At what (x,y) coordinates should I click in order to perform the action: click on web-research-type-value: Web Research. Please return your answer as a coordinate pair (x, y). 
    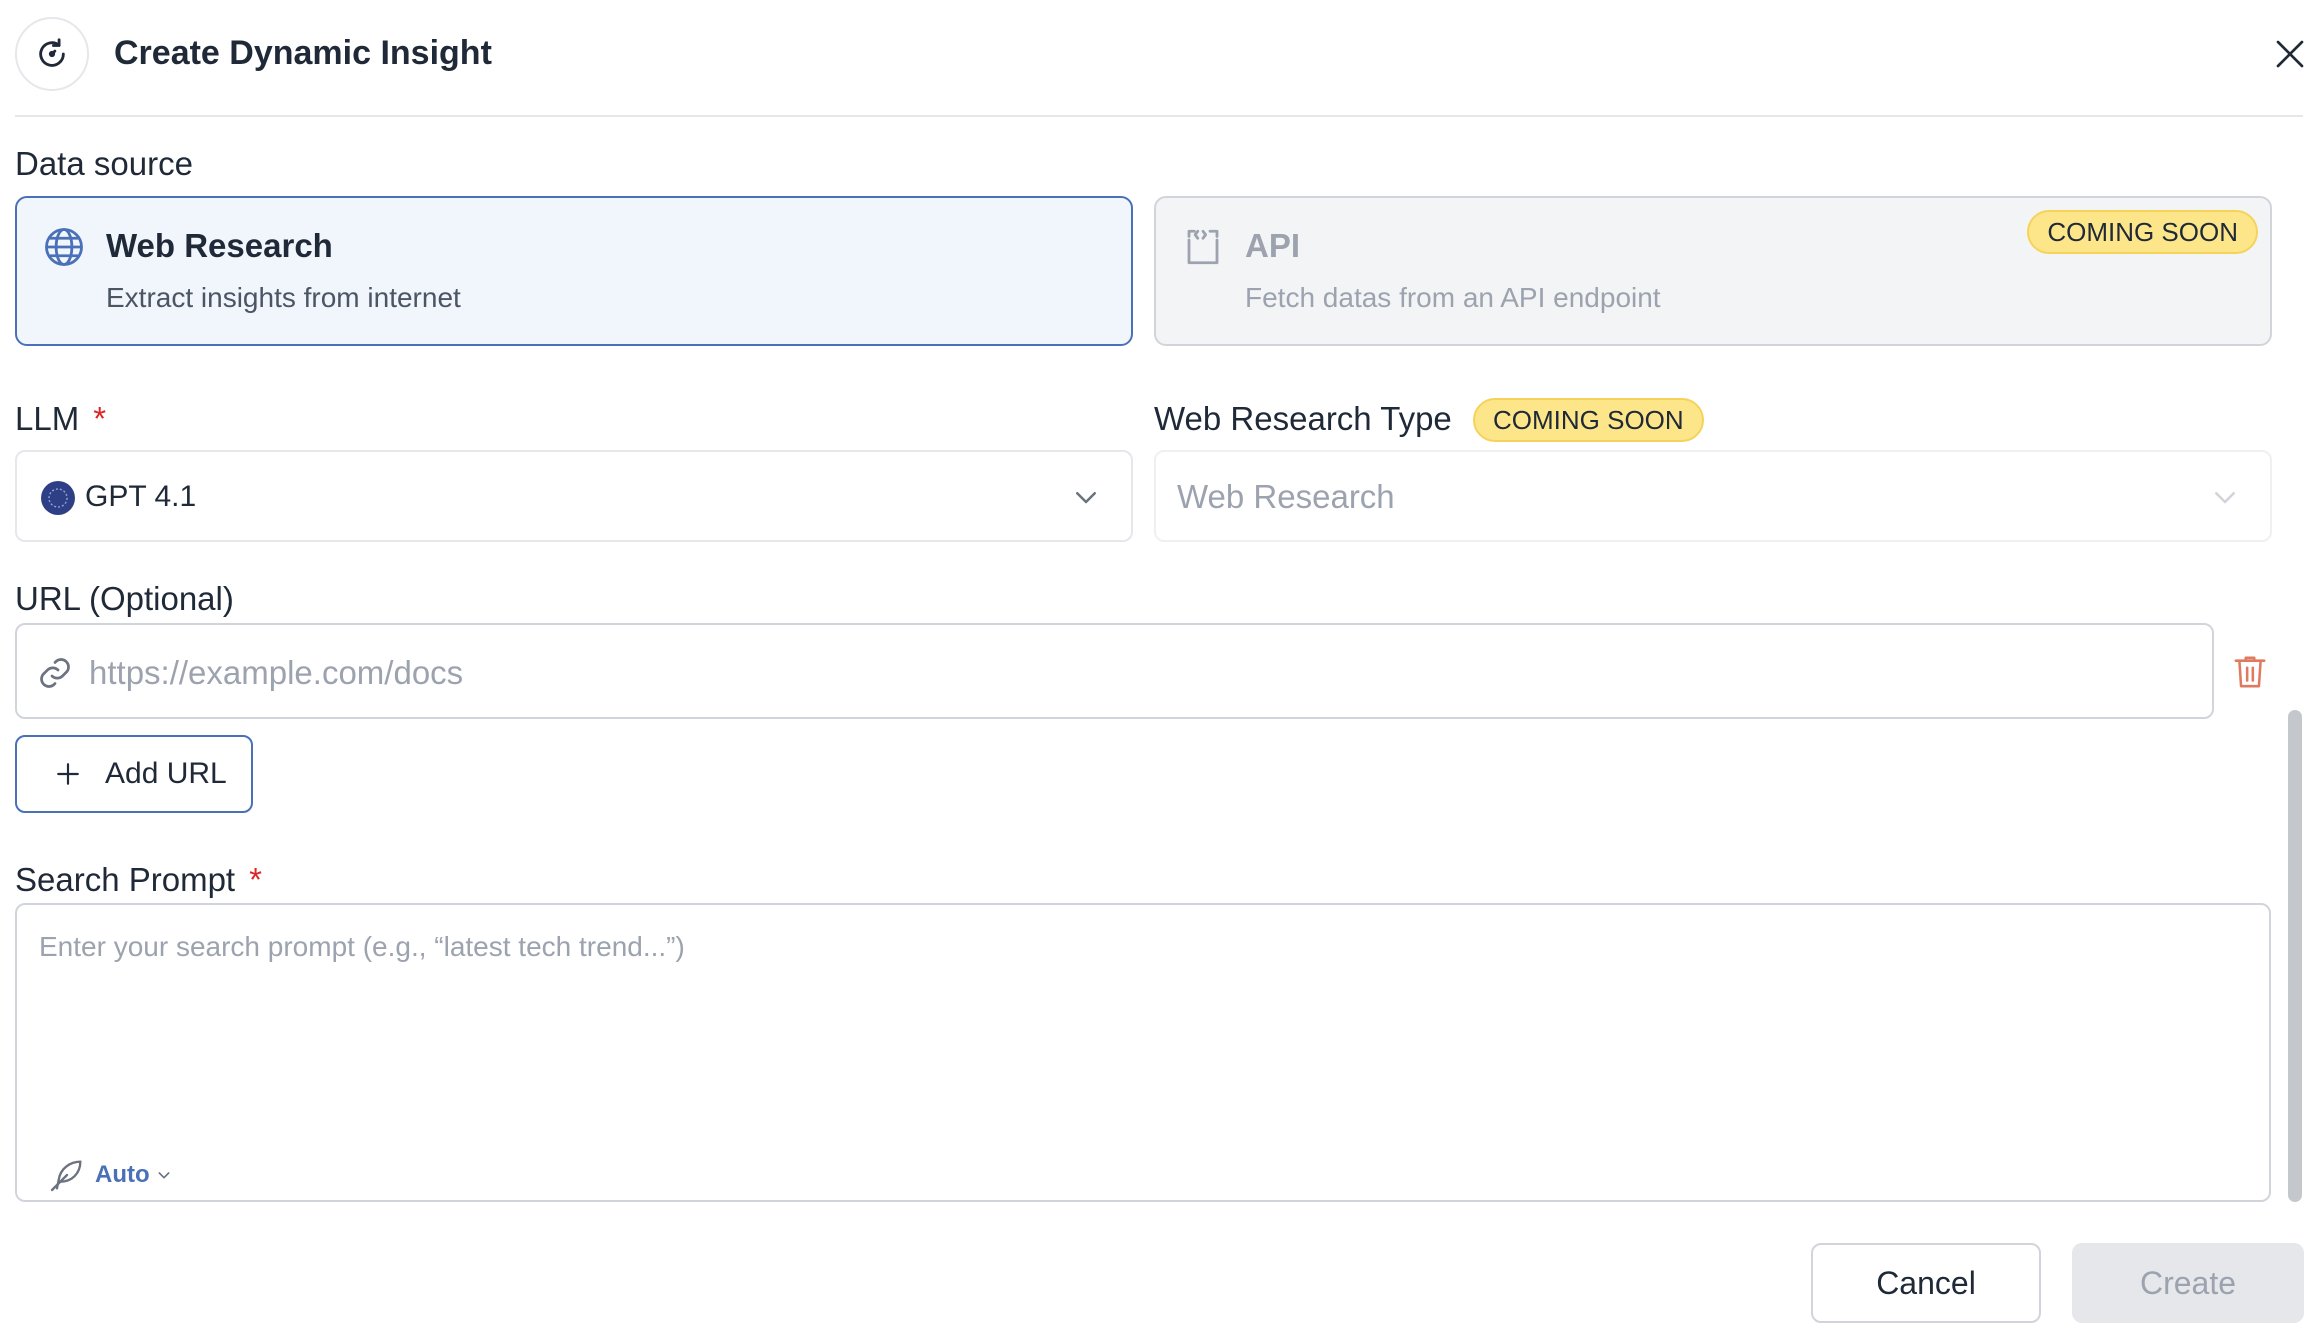
    Looking at the image, I should click on (1286, 496).